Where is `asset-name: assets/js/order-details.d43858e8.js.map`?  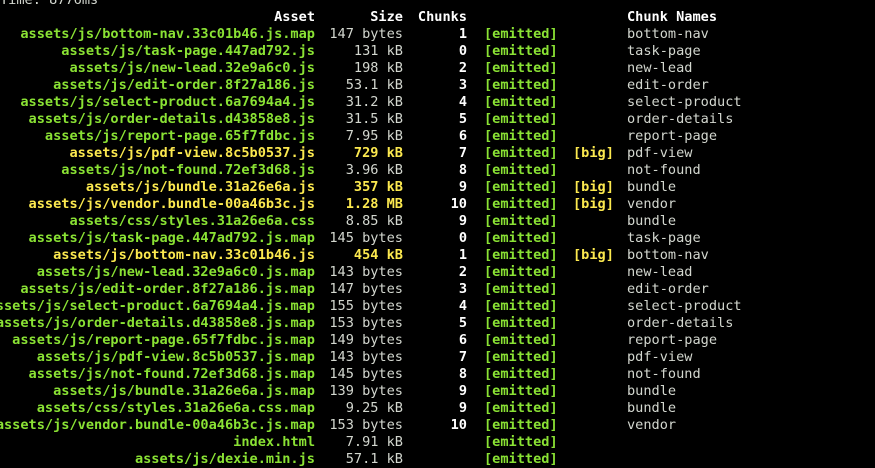 asset-name: assets/js/order-details.d43858e8.js.map is located at coordinates (157, 323).